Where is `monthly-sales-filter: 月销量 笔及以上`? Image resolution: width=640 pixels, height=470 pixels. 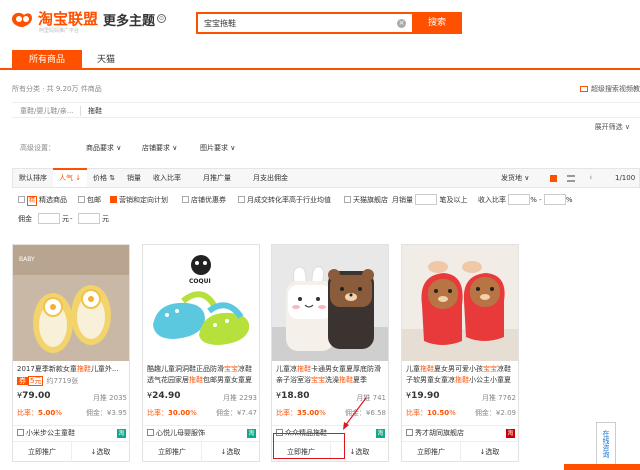 monthly-sales-filter: 月销量 笔及以上 is located at coordinates (430, 199).